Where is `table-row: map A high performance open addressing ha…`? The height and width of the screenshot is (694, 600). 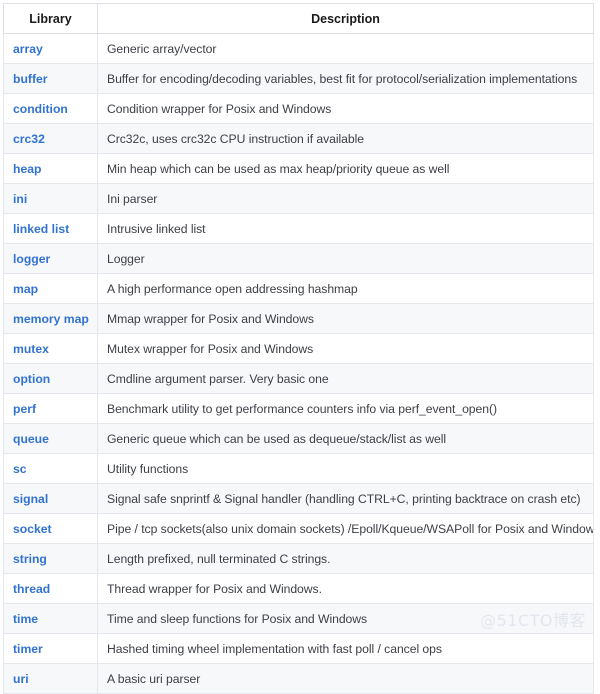
table-row: map A high performance open addressing ha… is located at coordinates (298, 288).